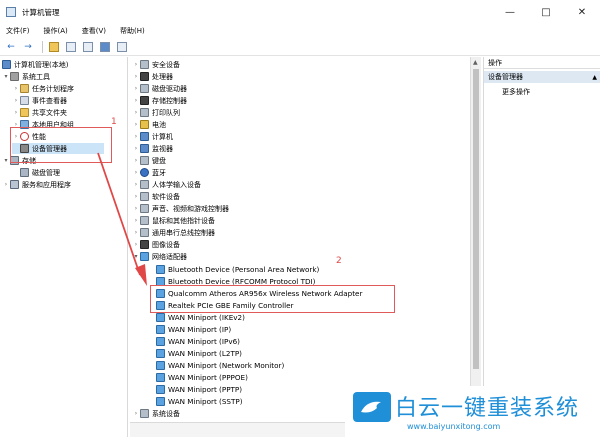  I want to click on help-button, so click(105, 47).